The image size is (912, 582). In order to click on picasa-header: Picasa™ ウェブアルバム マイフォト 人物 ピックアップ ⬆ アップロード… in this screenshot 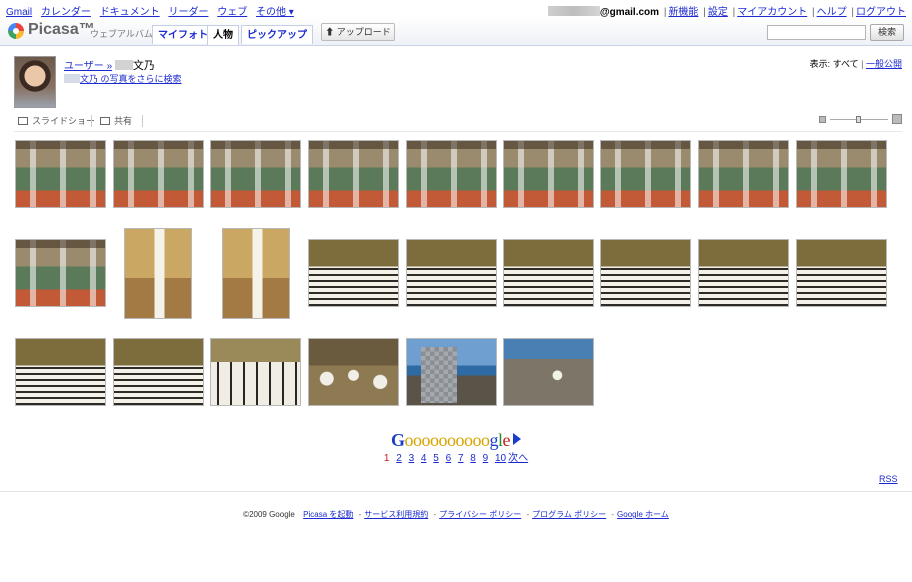, I will do `click(456, 31)`.